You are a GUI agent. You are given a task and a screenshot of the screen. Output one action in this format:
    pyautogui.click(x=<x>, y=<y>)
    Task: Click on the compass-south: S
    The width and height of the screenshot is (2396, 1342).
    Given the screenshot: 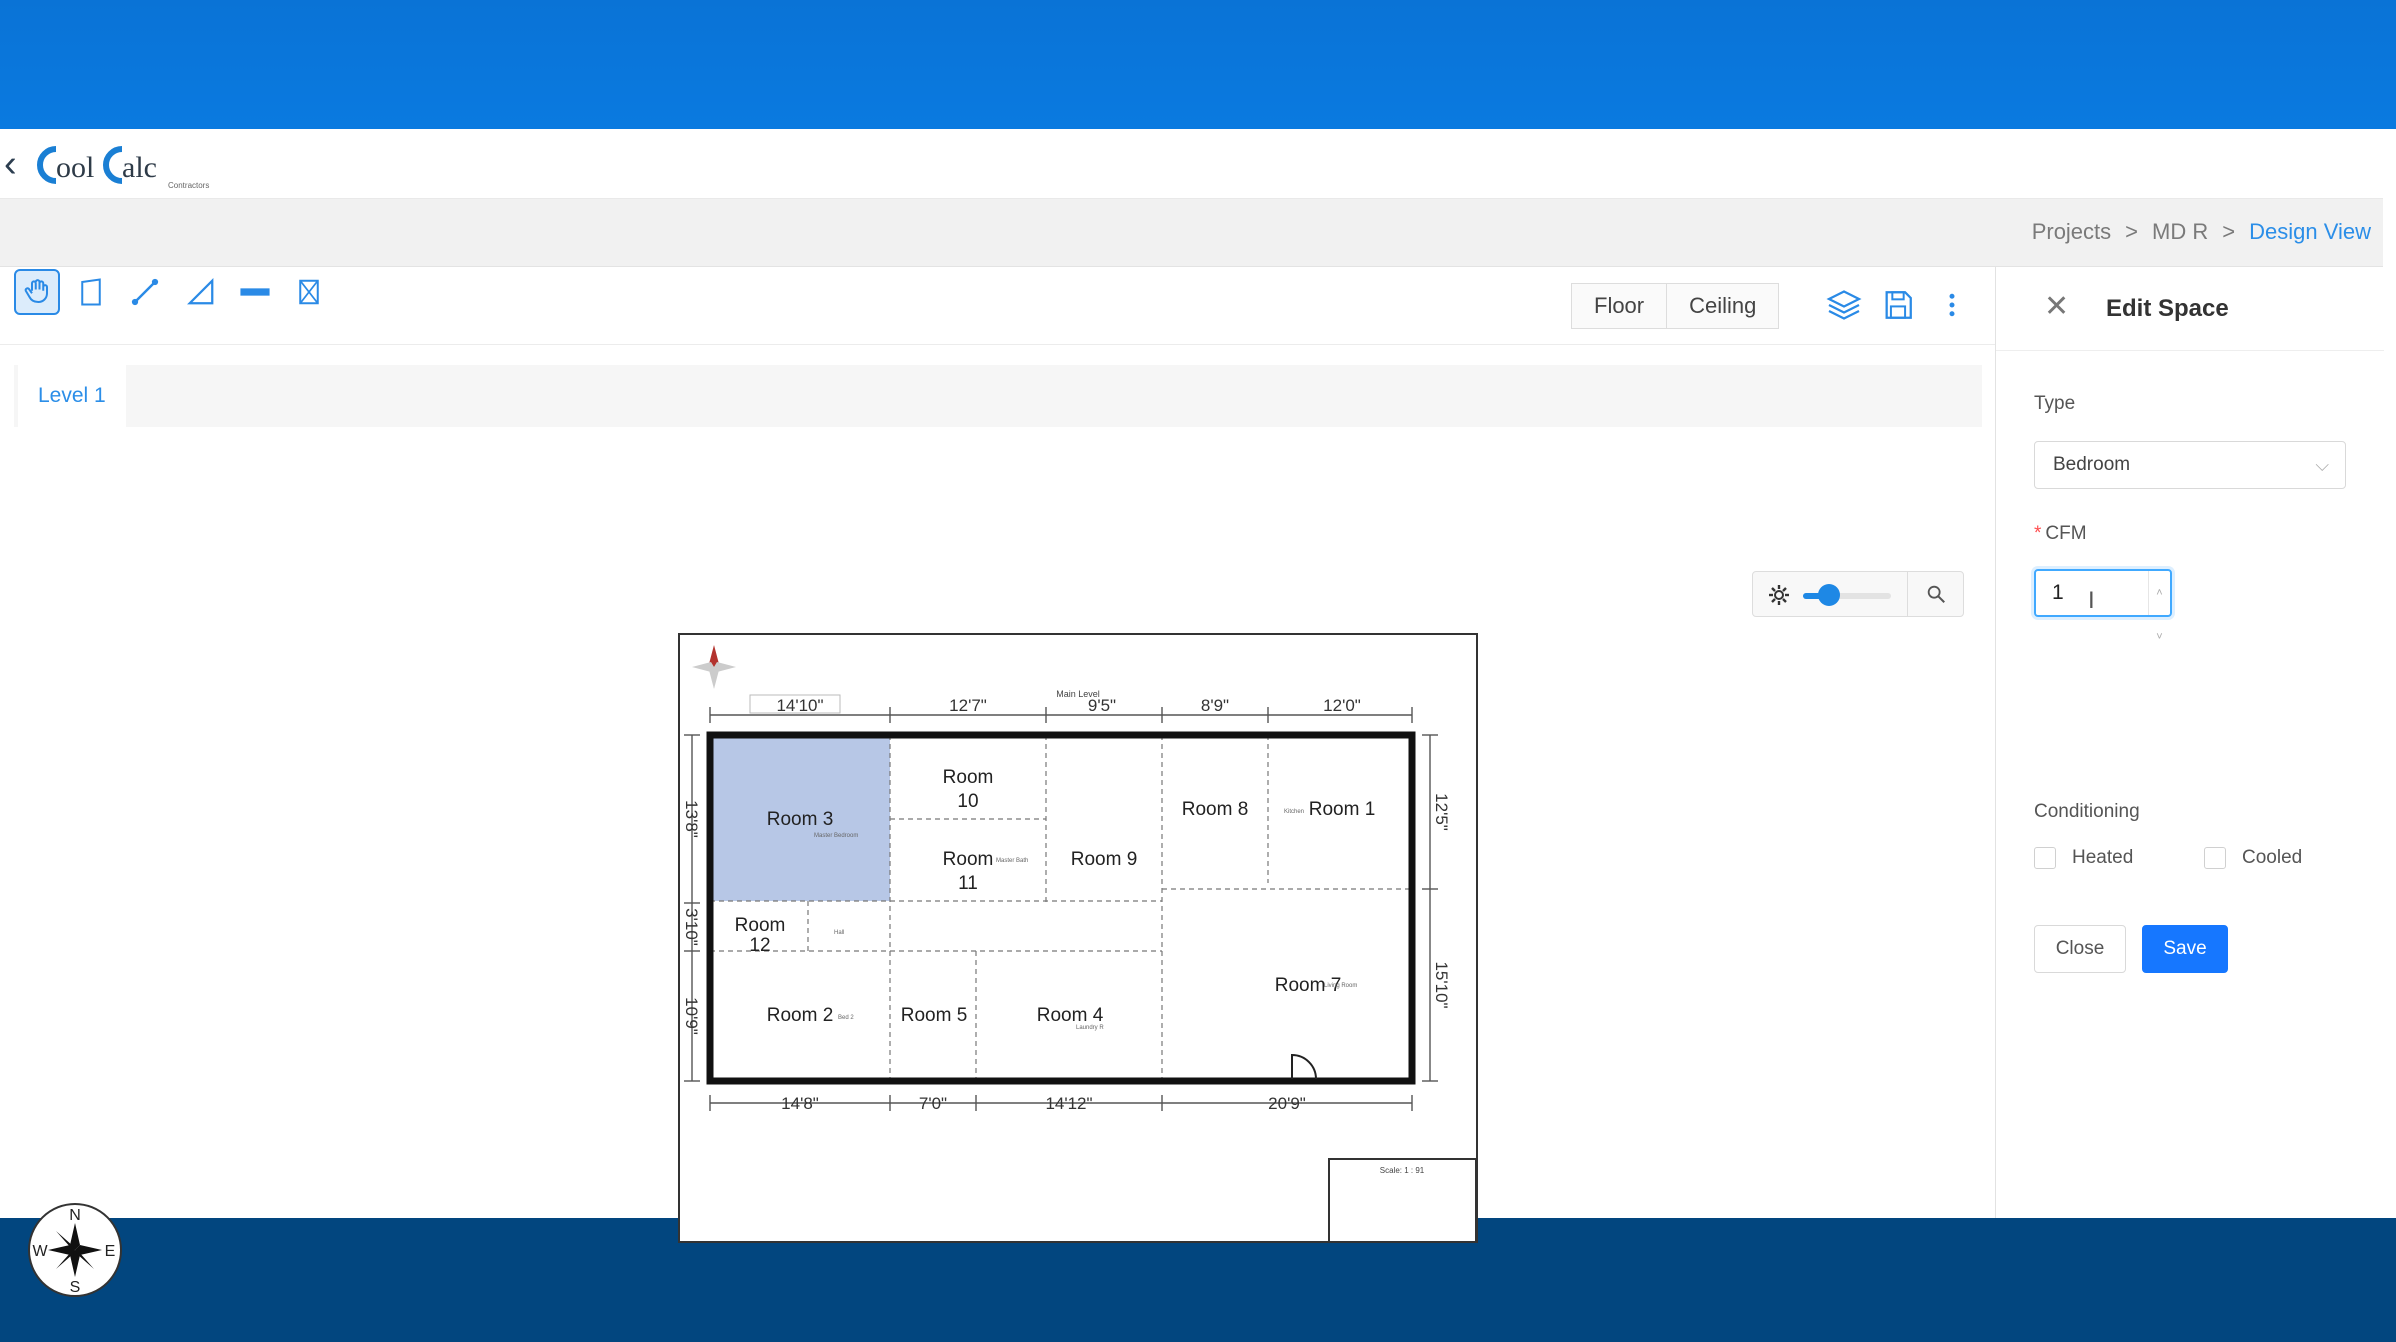 What is the action you would take?
    pyautogui.click(x=75, y=1287)
    